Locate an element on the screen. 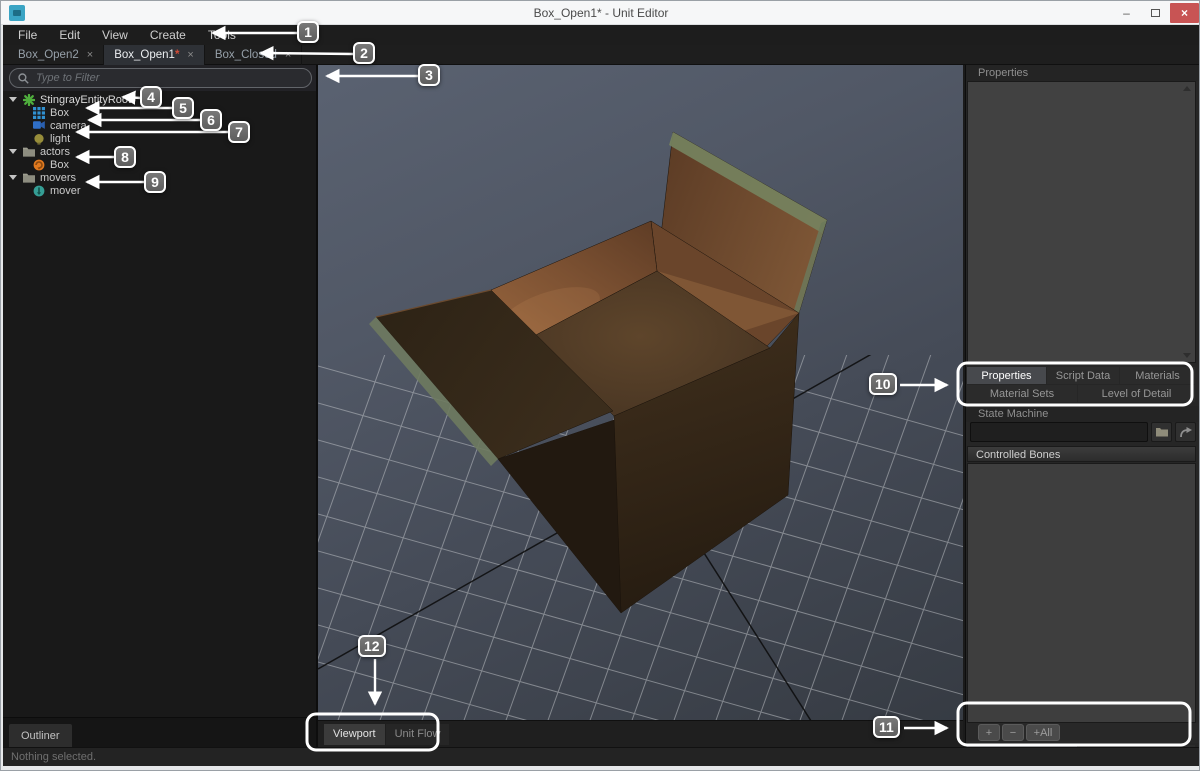 The width and height of the screenshot is (1200, 771). filter-row is located at coordinates (159, 78).